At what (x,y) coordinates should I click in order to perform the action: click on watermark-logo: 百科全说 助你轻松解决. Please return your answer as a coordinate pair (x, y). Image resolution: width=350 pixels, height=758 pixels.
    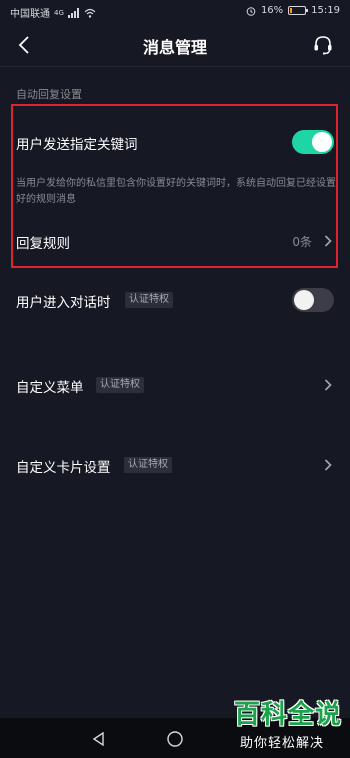
    Looking at the image, I should click on (288, 723).